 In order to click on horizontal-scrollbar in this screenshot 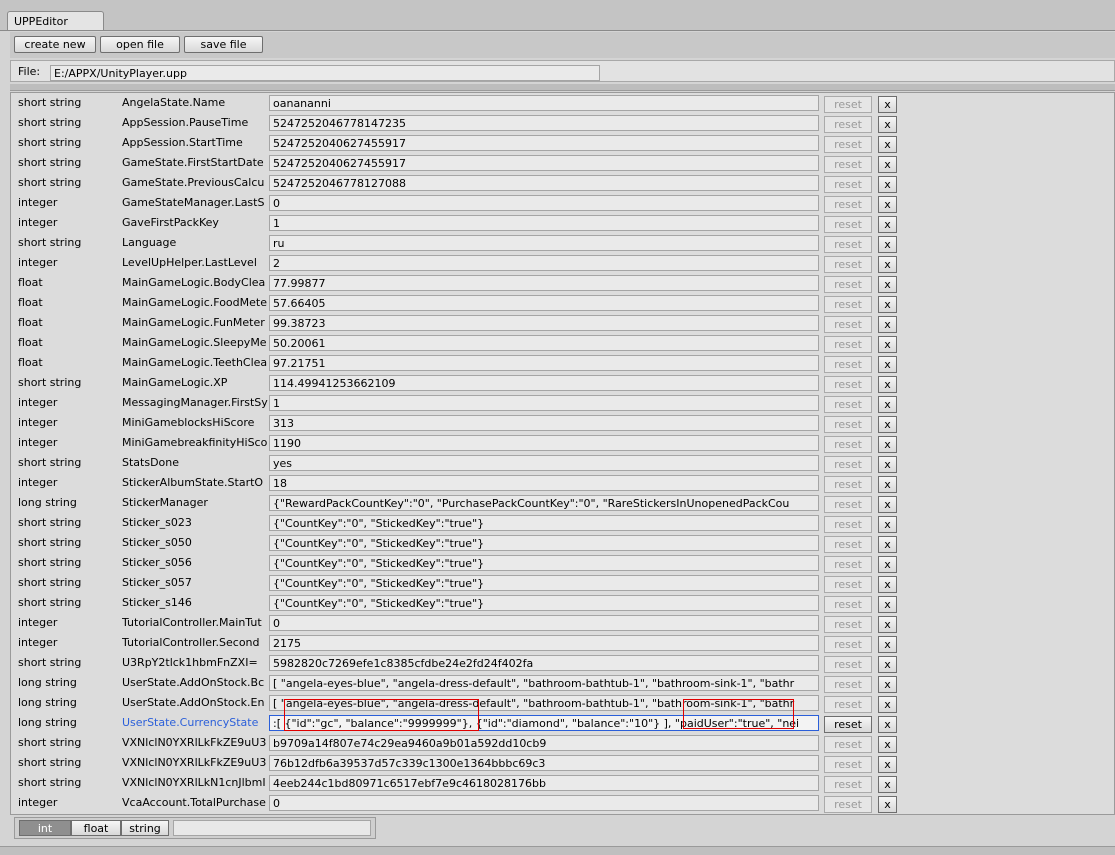, I will do `click(562, 87)`.